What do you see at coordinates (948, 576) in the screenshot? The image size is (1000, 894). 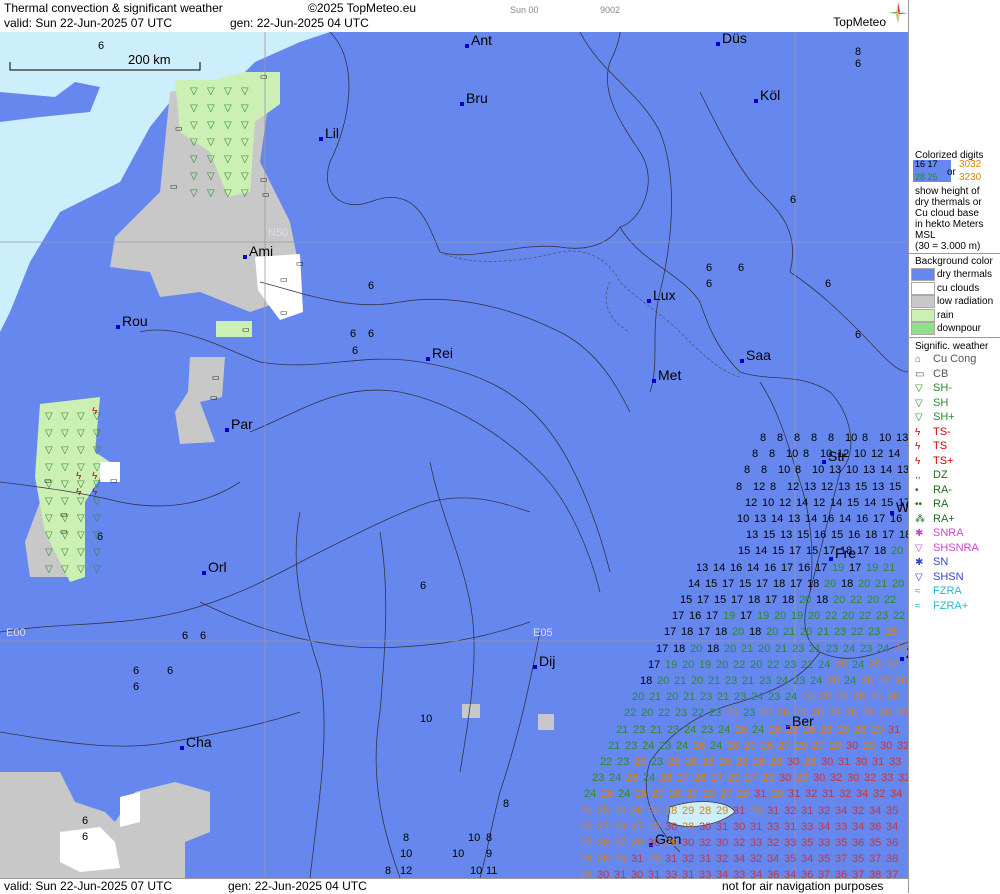 I see `legend-sig-label: SHSN` at bounding box center [948, 576].